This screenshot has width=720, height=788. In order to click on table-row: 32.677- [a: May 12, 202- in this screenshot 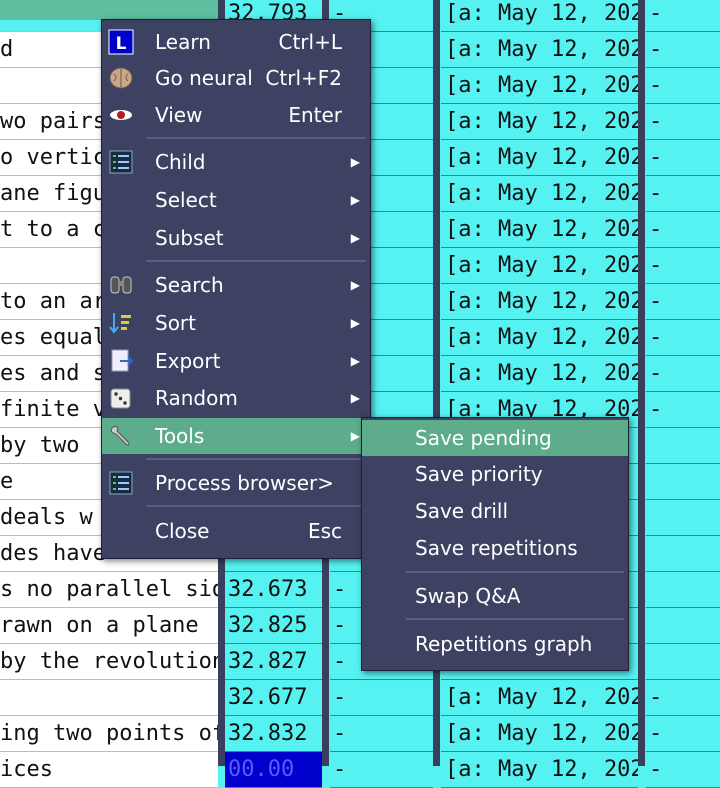, I will do `click(360, 698)`.